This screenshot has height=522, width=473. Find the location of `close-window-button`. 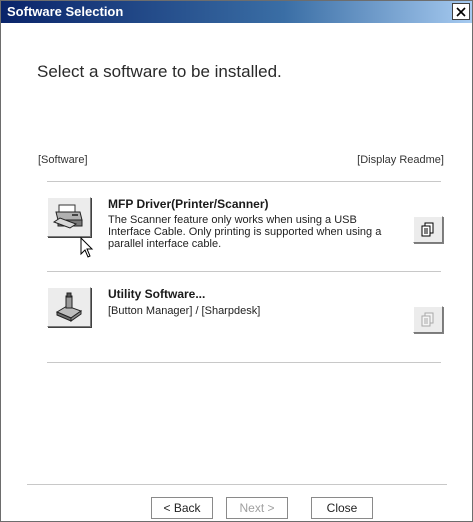

close-window-button is located at coordinates (461, 11).